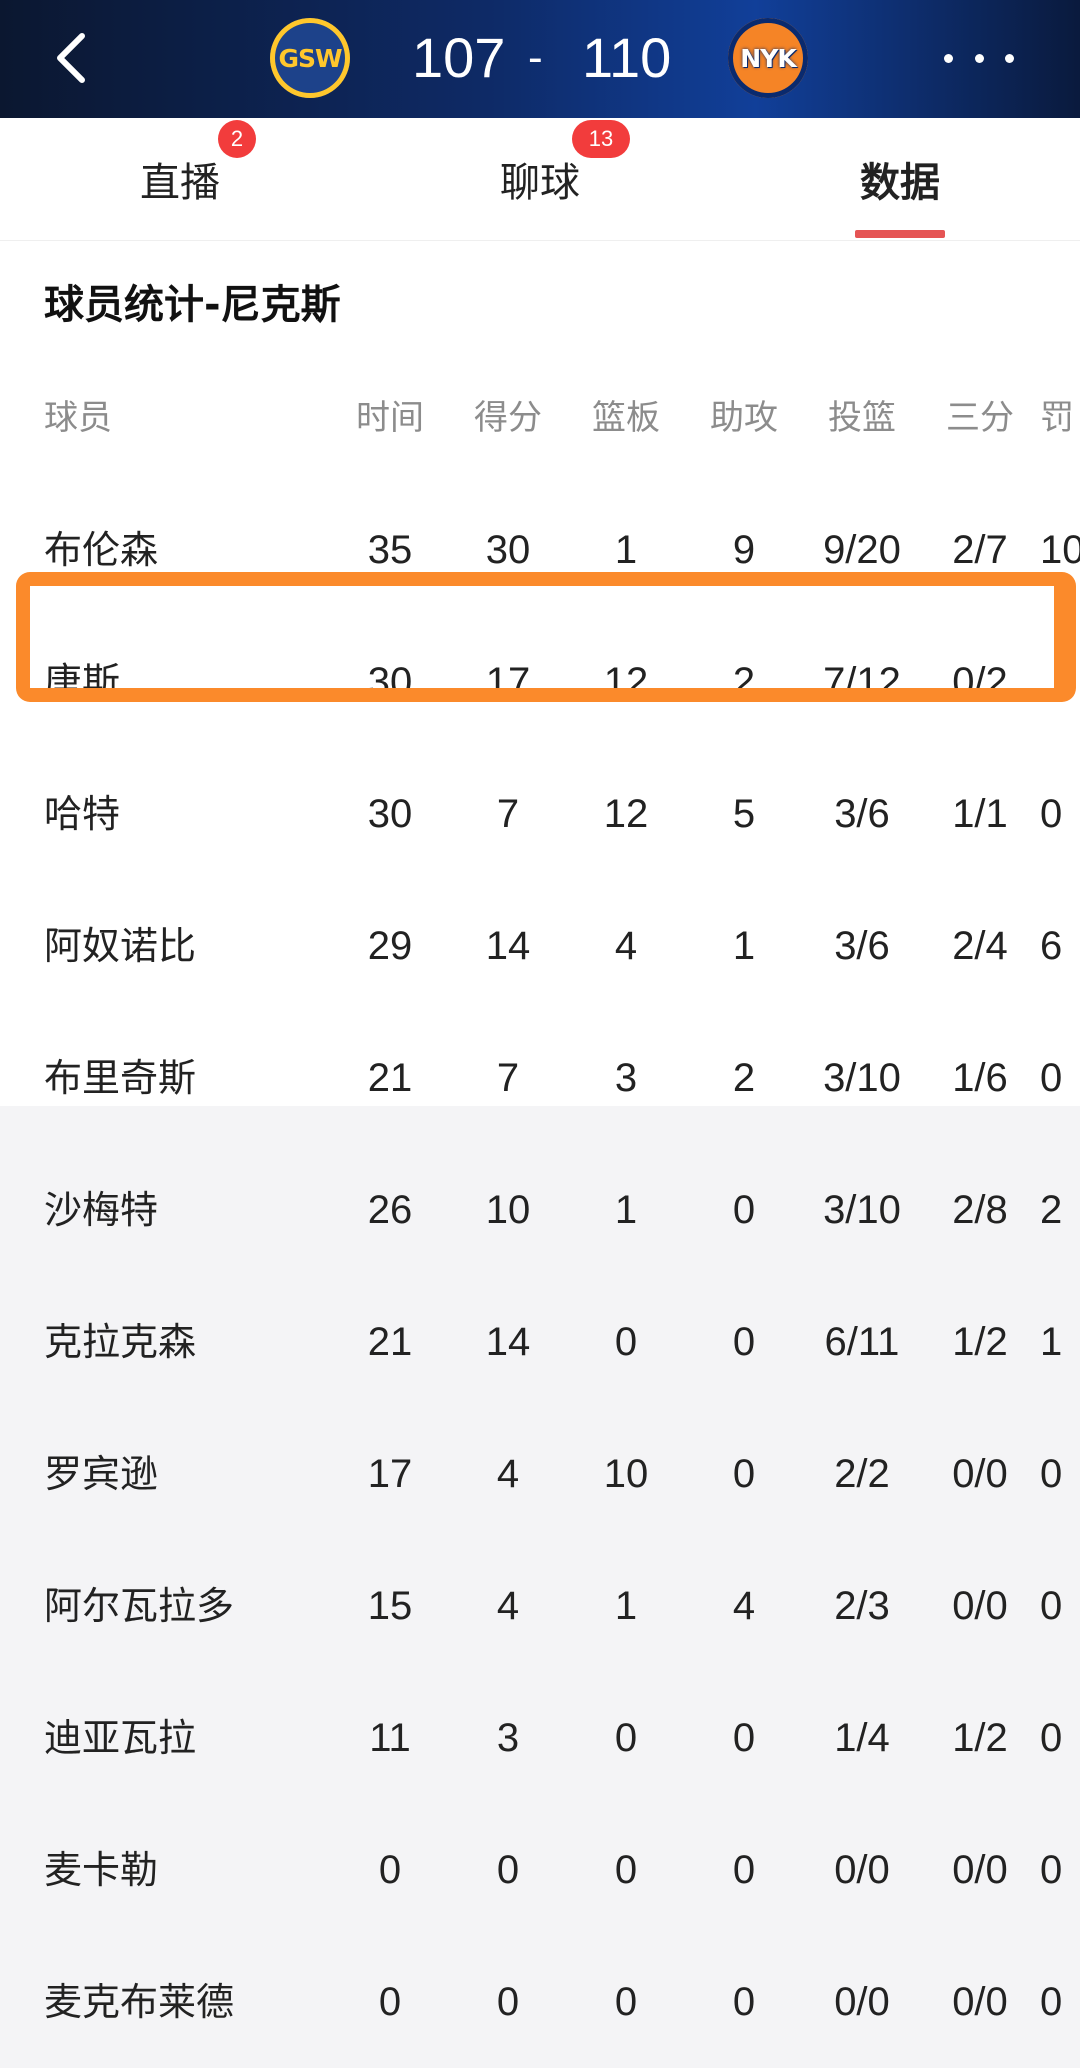 The image size is (1080, 2068). What do you see at coordinates (237, 139) in the screenshot?
I see `live-badge: 2` at bounding box center [237, 139].